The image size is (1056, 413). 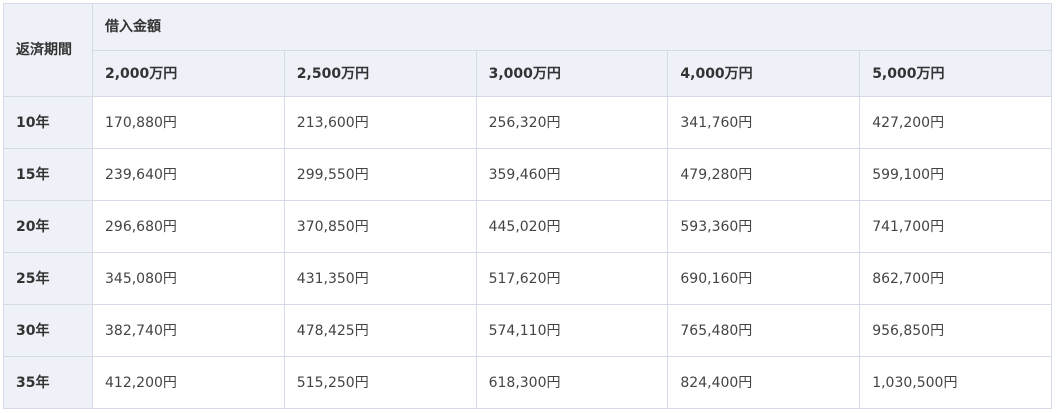 I want to click on table-cell: 517,620円, so click(x=572, y=278).